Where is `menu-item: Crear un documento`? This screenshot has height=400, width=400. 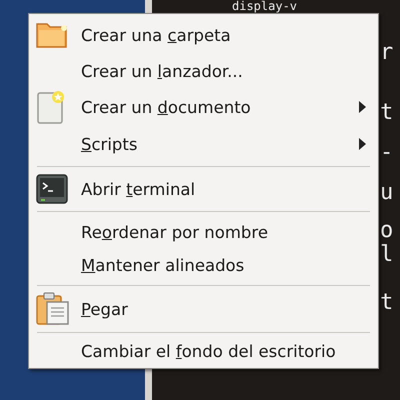 menu-item: Crear un documento is located at coordinates (203, 107).